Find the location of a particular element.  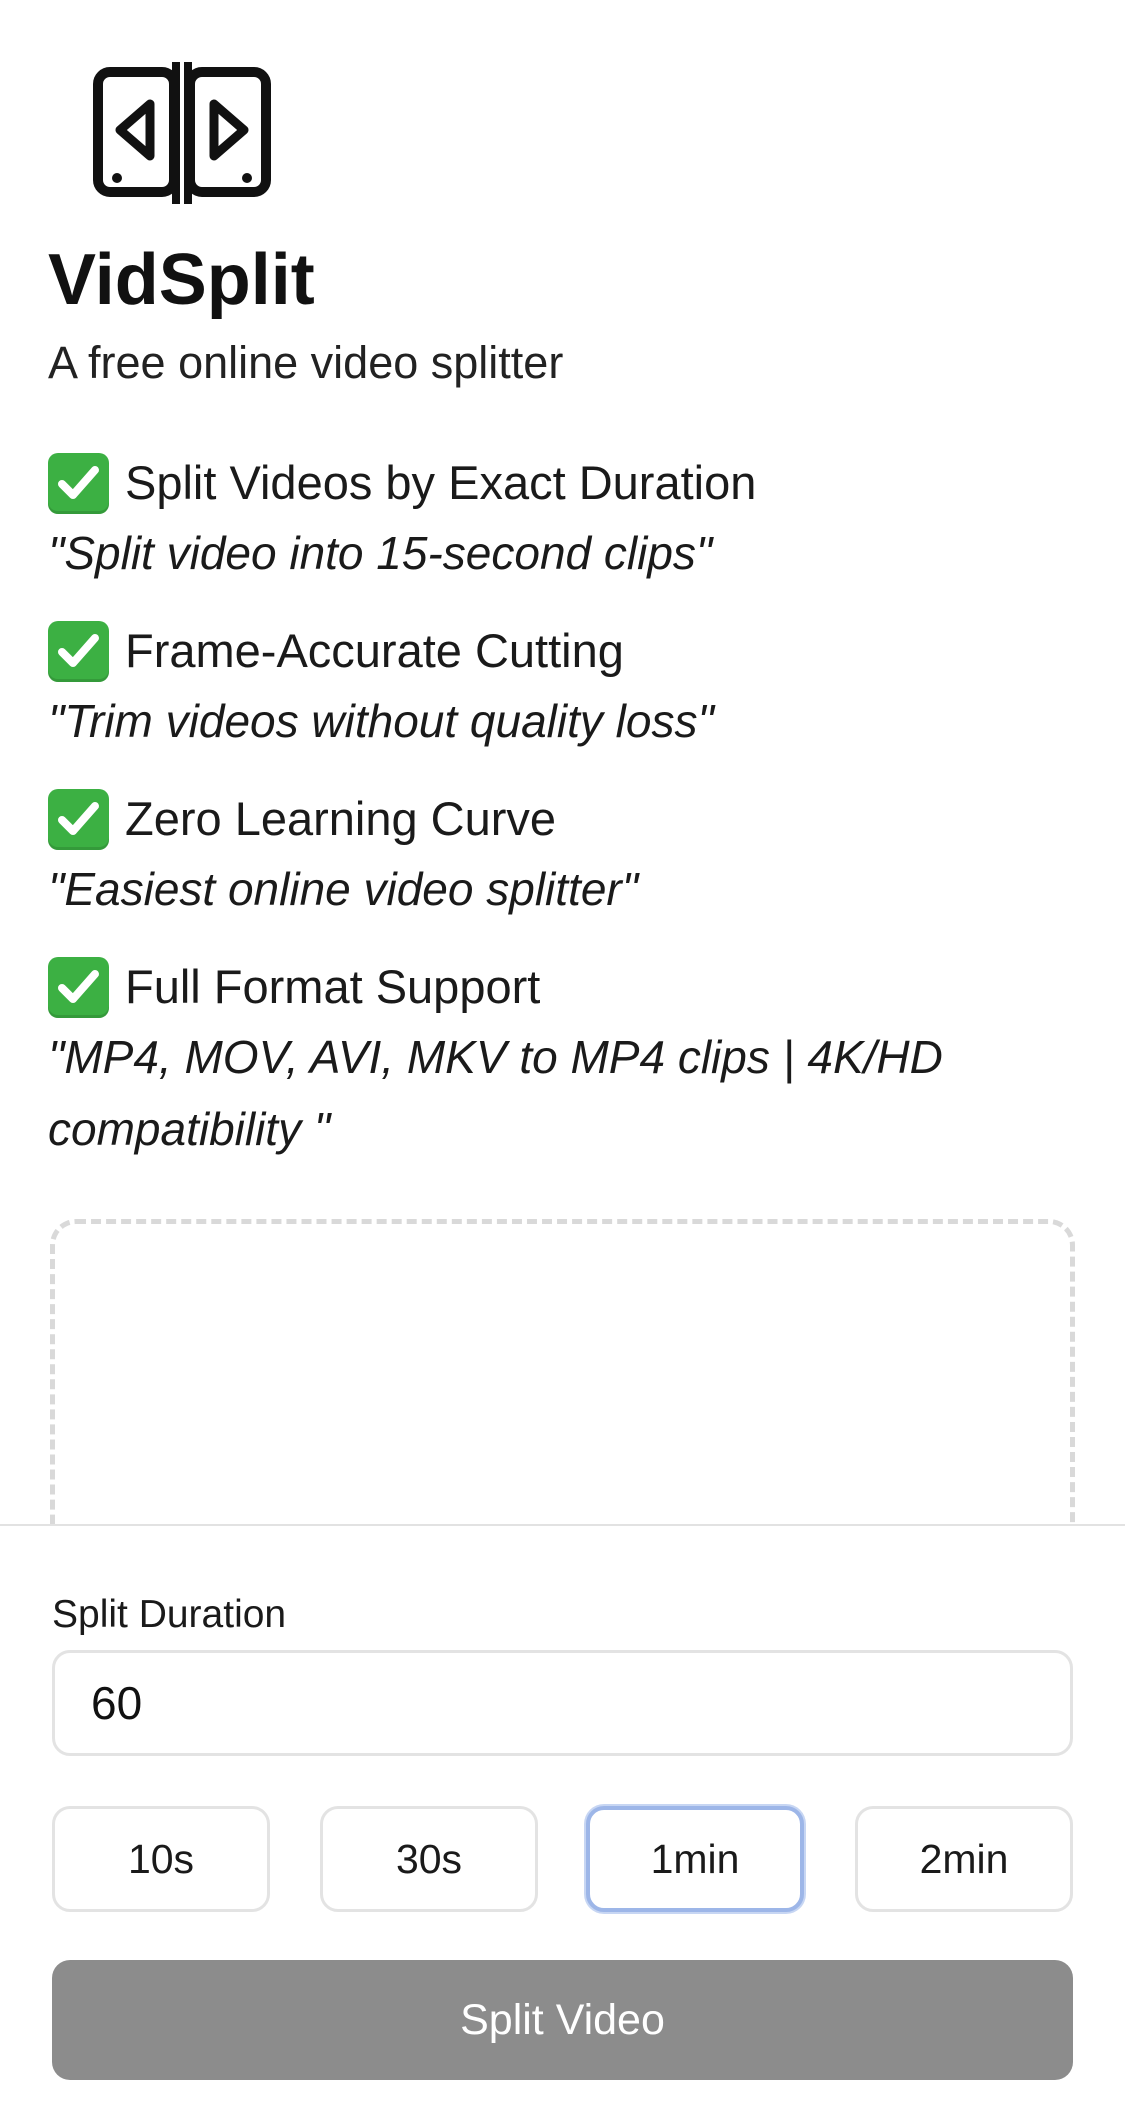

feature-title: Full Format Support is located at coordinates (333, 986).